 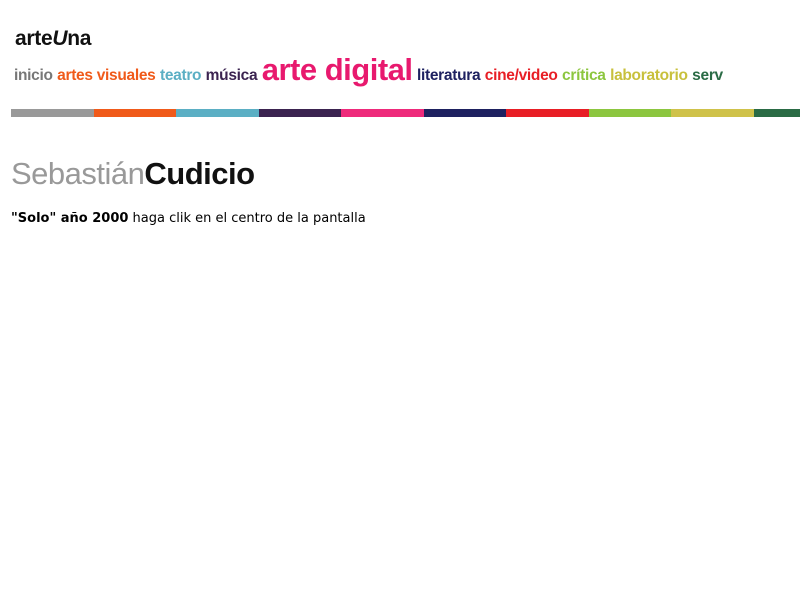 What do you see at coordinates (70, 218) in the screenshot?
I see `work-title: "Solo" año 2000` at bounding box center [70, 218].